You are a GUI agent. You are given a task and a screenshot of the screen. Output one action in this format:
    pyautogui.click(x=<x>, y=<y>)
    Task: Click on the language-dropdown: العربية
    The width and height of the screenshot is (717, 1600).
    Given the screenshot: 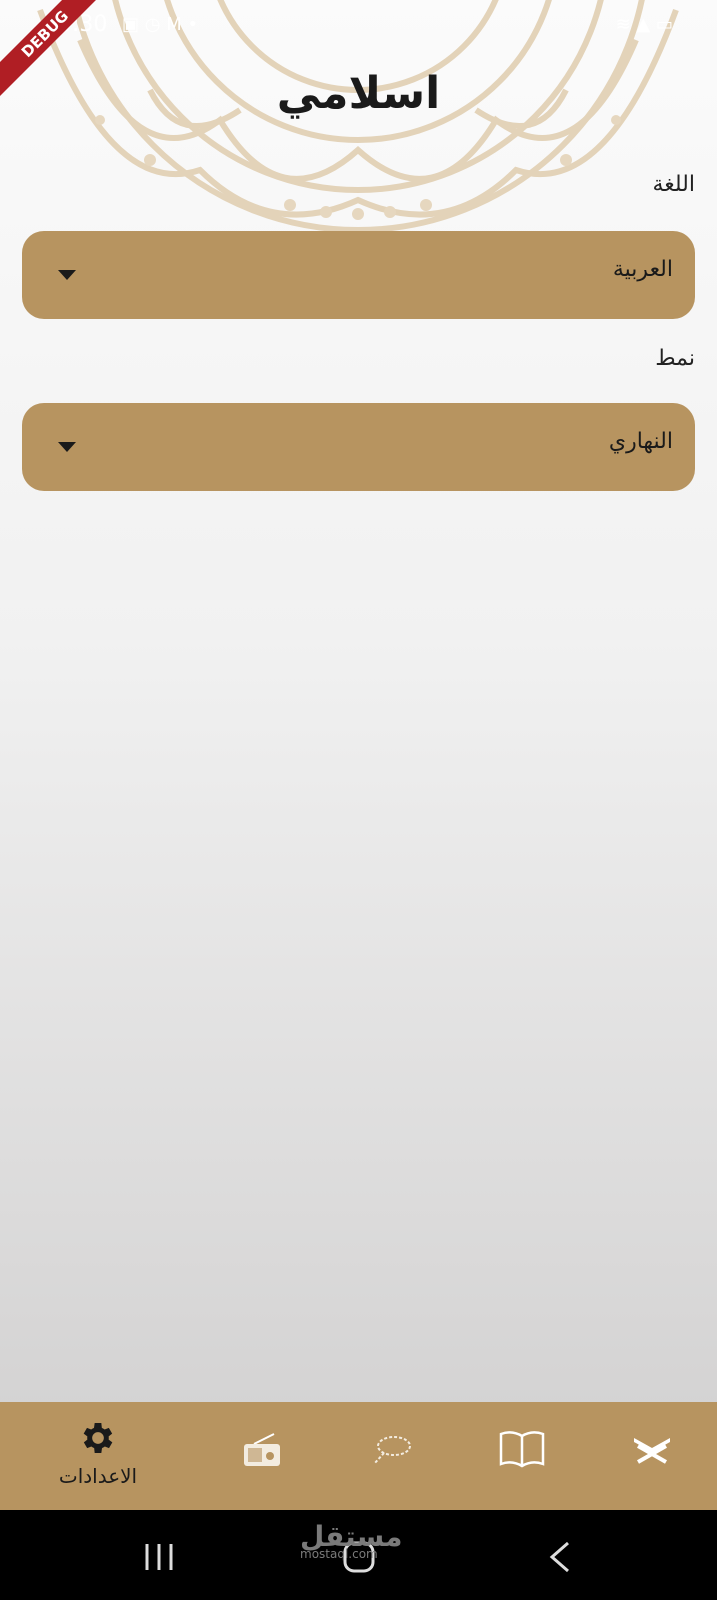 What is the action you would take?
    pyautogui.click(x=358, y=275)
    